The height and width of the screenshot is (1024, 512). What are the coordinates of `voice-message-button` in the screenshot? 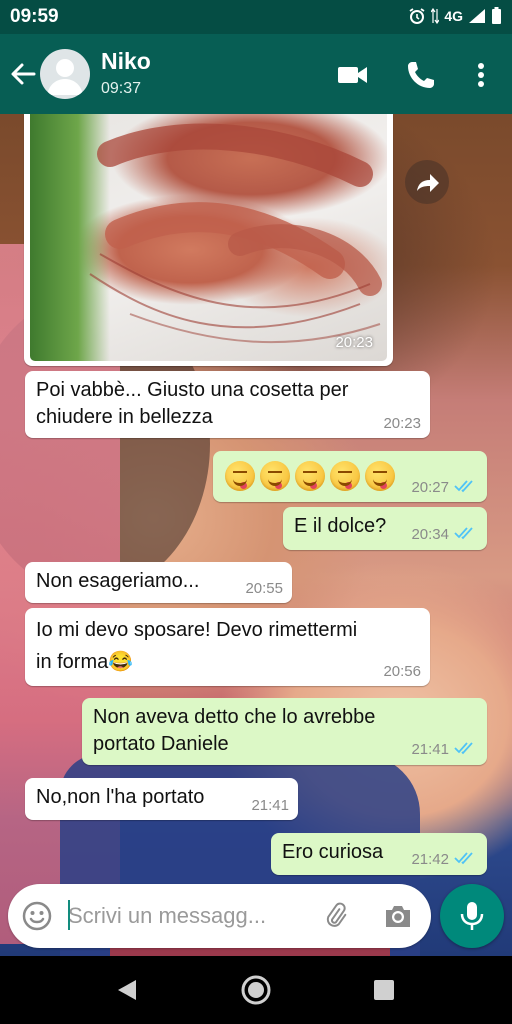 It's located at (472, 916).